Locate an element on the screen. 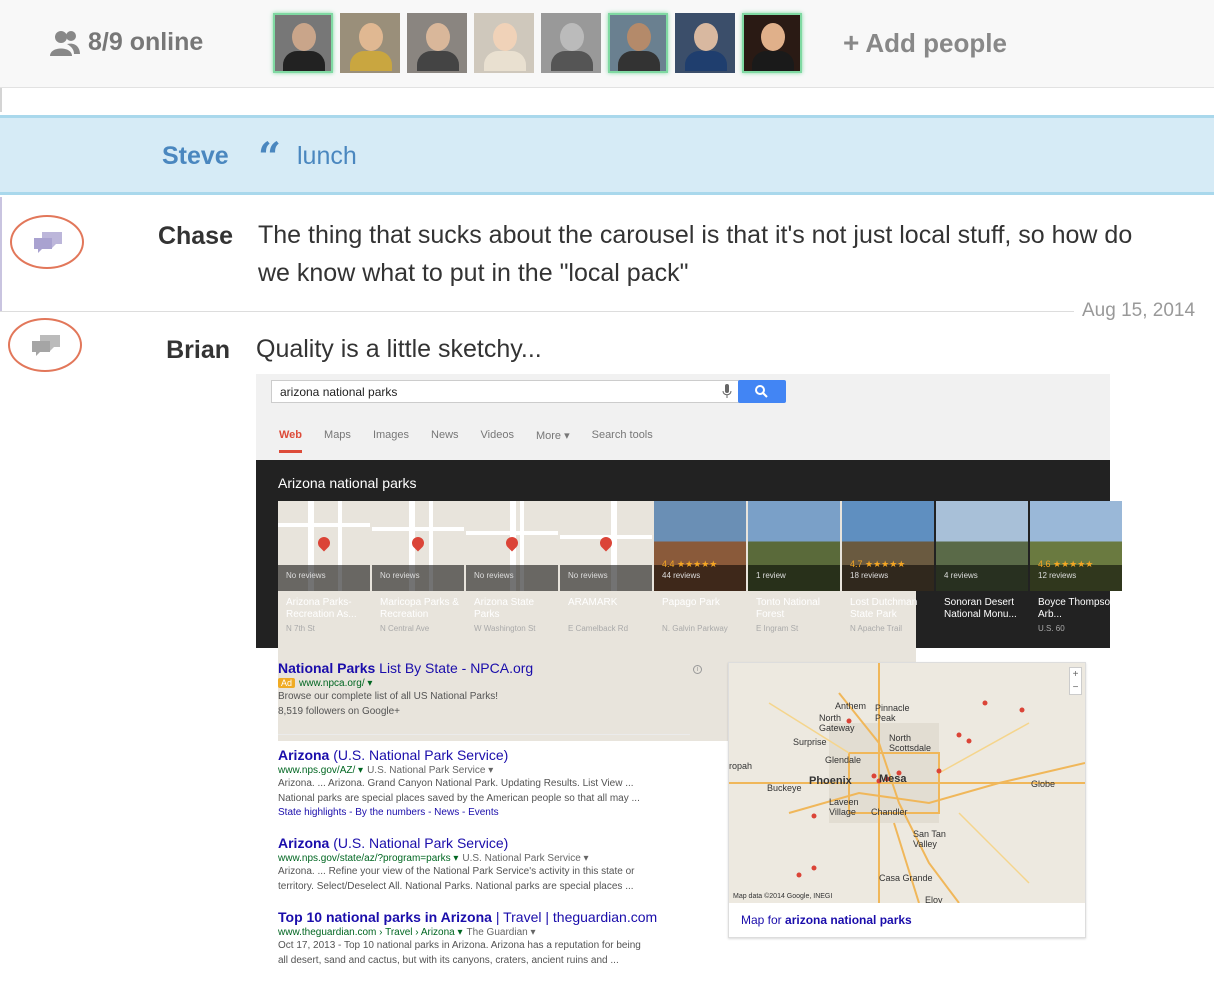 The image size is (1214, 983). carousel-reviews: 44 reviews is located at coordinates (681, 575).